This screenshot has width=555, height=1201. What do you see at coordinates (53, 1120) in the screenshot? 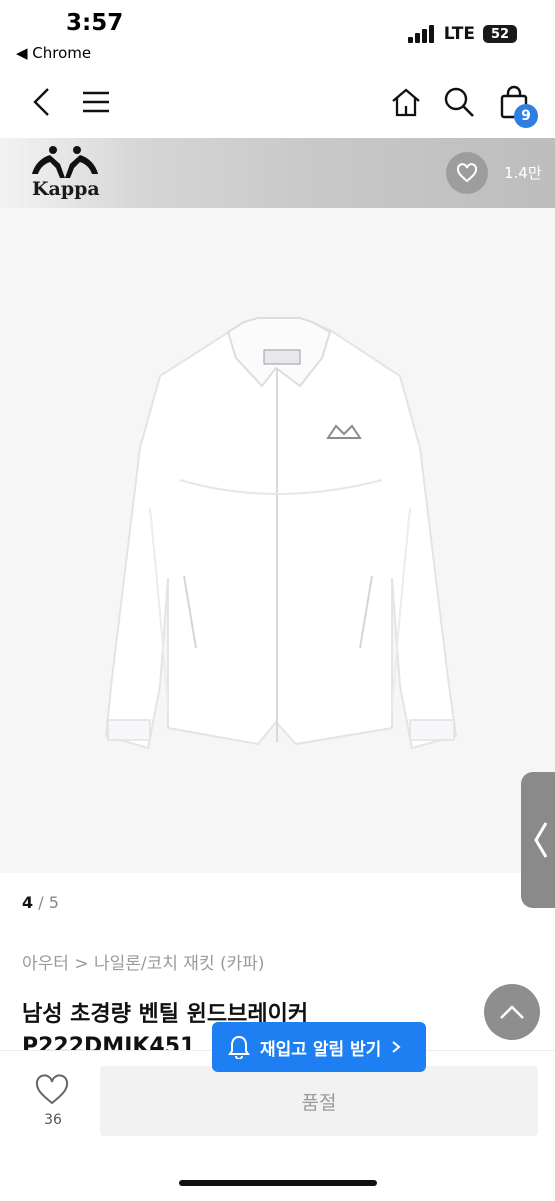
I see `wishlist-count: 36` at bounding box center [53, 1120].